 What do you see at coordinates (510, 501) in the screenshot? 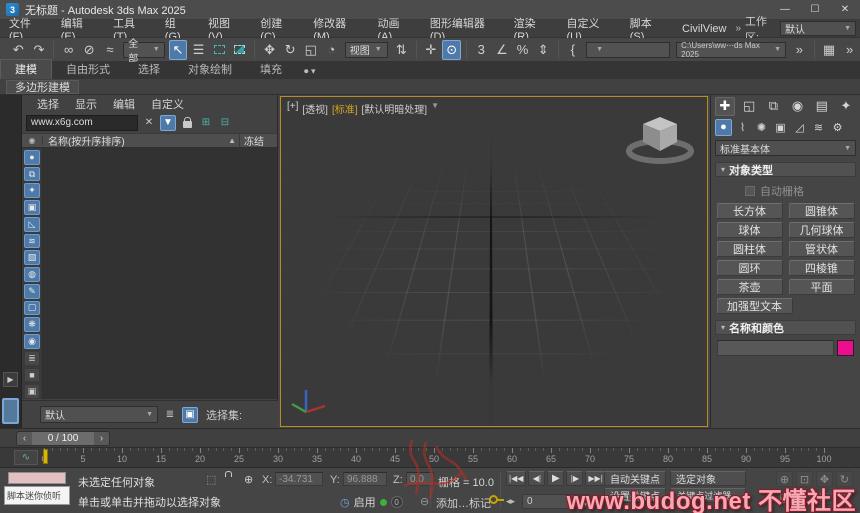
I see `frame-step-arrows-icon: ◂▸` at bounding box center [510, 501].